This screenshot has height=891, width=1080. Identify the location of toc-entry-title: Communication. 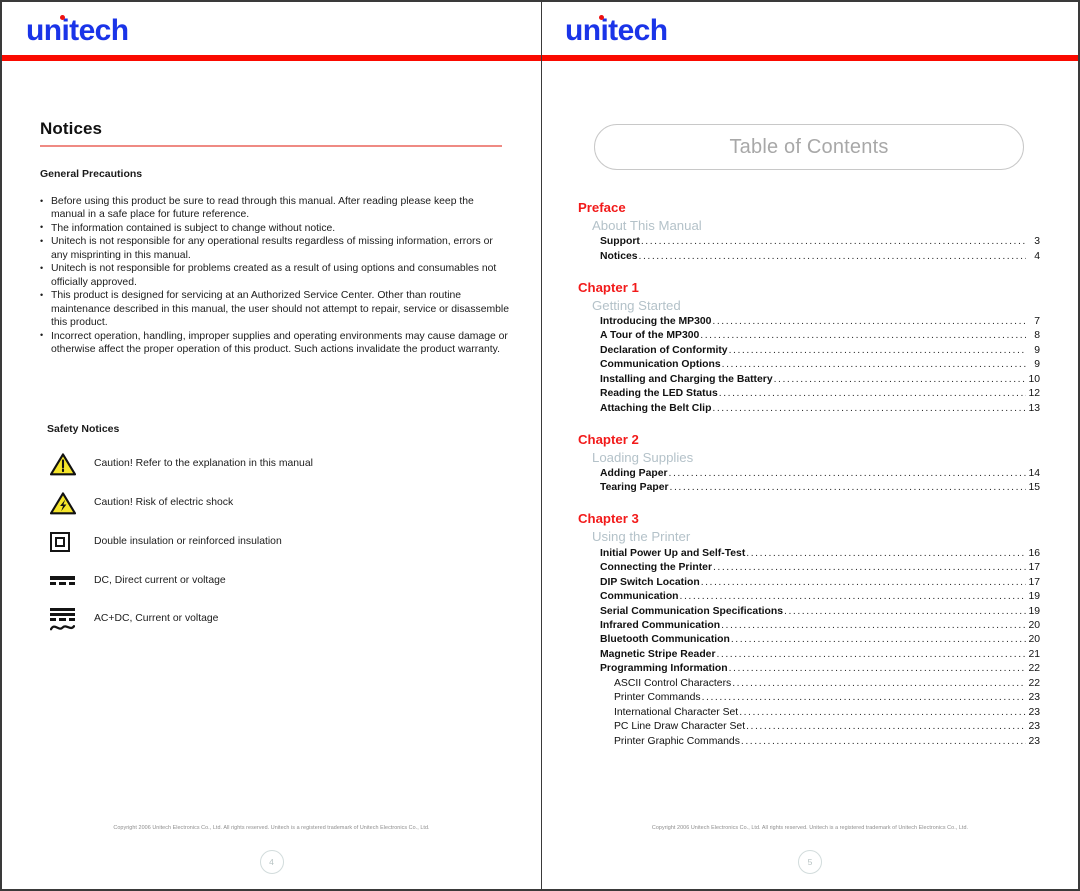
(639, 597).